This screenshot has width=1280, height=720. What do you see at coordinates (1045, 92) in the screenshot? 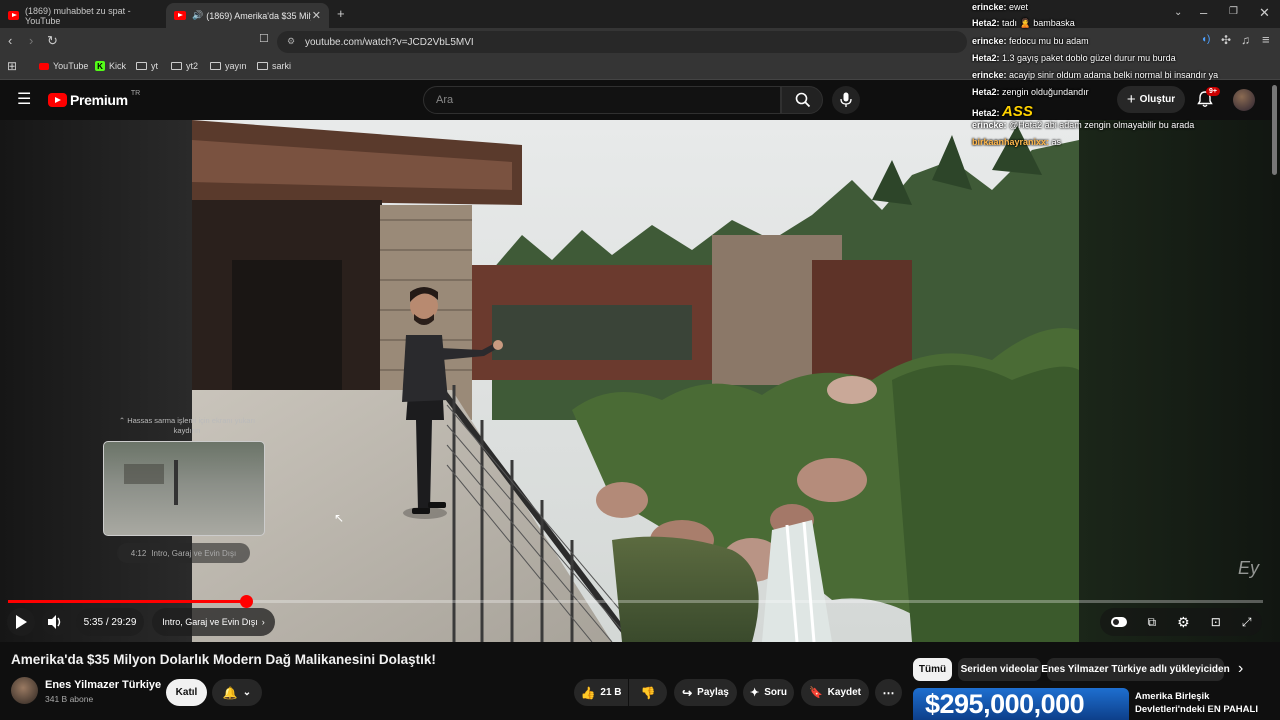
I see `chat-text: zengin olduğundandır` at bounding box center [1045, 92].